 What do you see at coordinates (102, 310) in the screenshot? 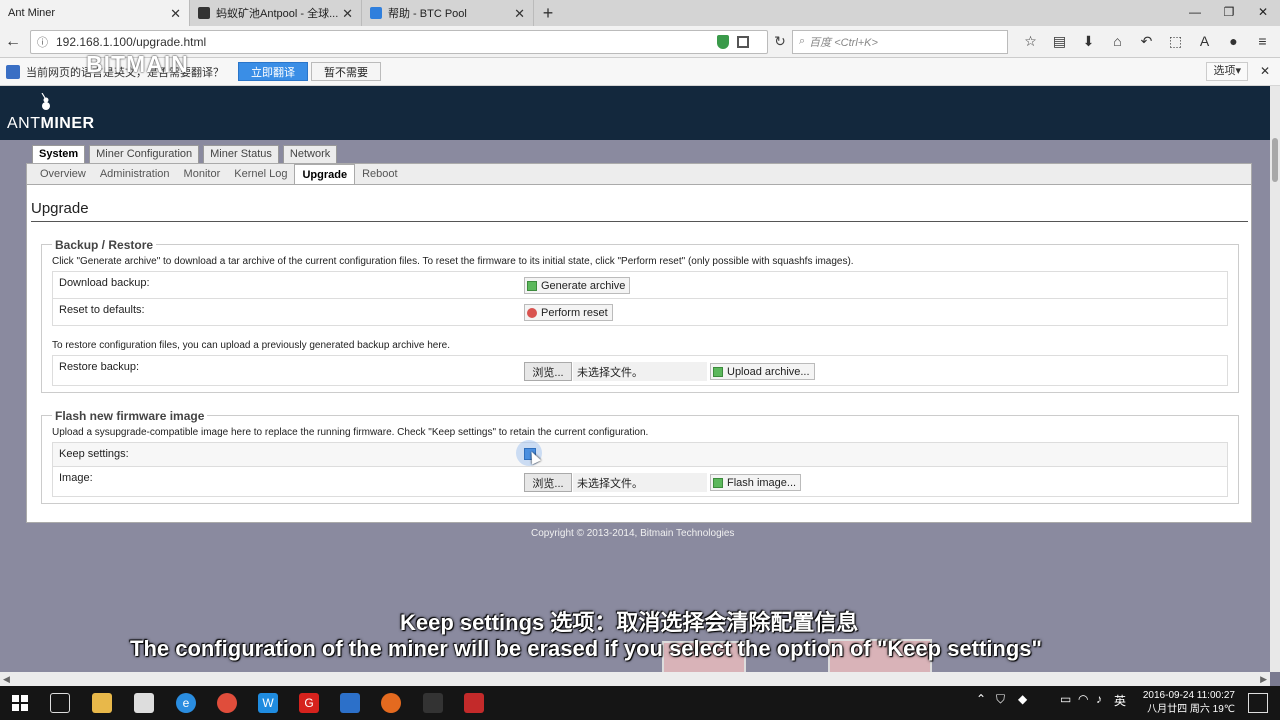
I see `reset-defaults-label: Reset to defaults:` at bounding box center [102, 310].